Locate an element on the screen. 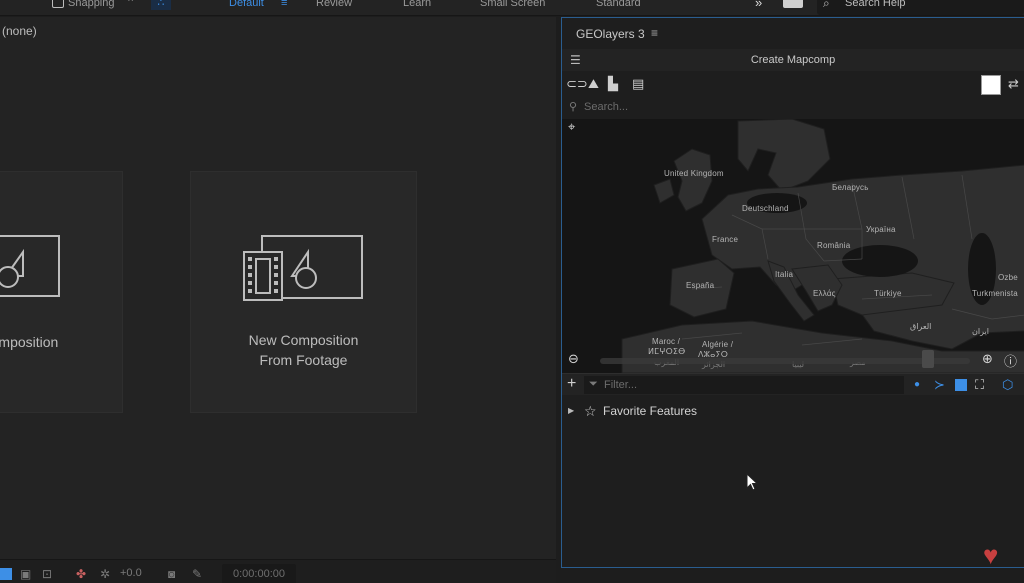 The height and width of the screenshot is (583, 1024). snap-mode-icon: ∴ is located at coordinates (161, 5).